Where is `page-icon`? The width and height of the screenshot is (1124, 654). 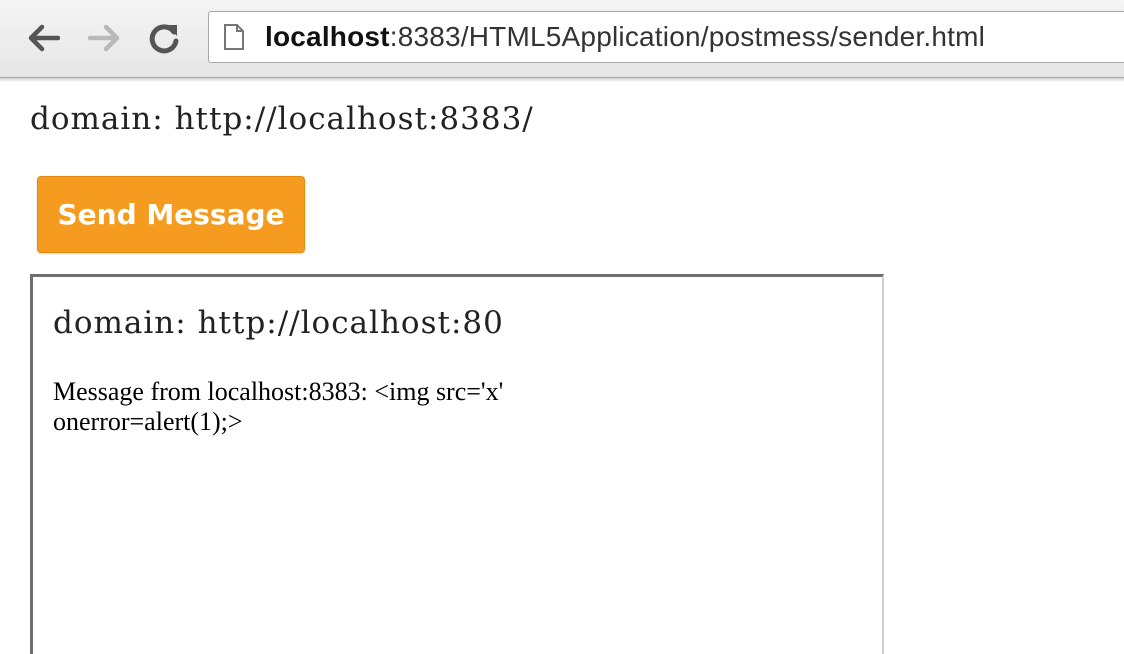
page-icon is located at coordinates (235, 37).